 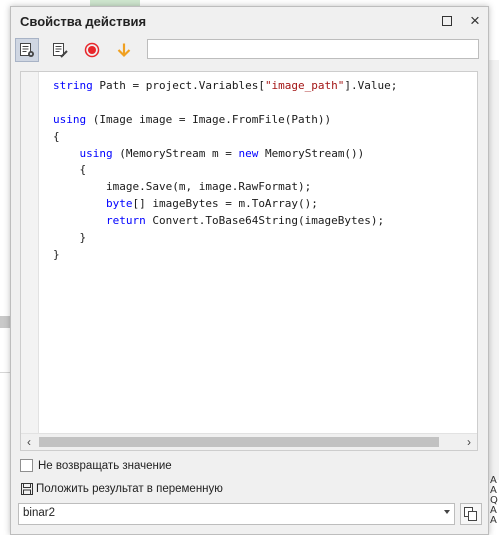 I want to click on title-bar: Свойства действия ×, so click(x=249, y=21).